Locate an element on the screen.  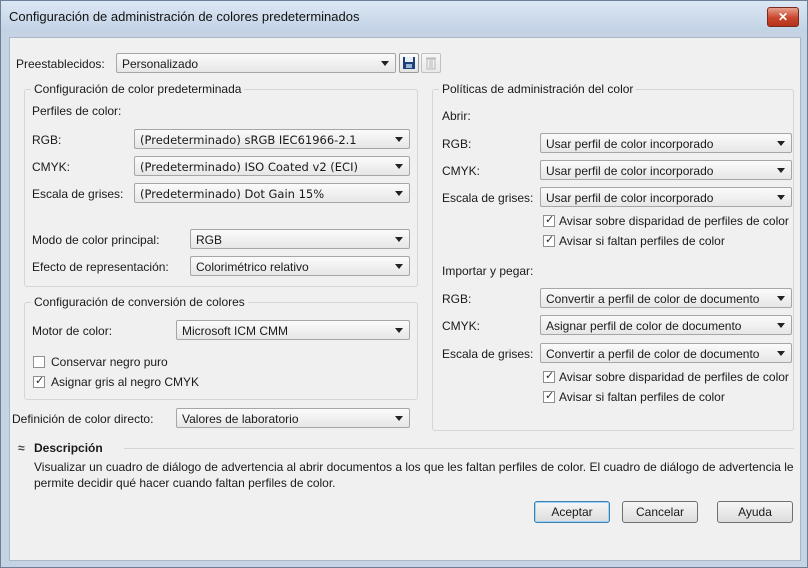
import-gray-dropdown: Convertir a perfil de color de documento is located at coordinates (666, 353).